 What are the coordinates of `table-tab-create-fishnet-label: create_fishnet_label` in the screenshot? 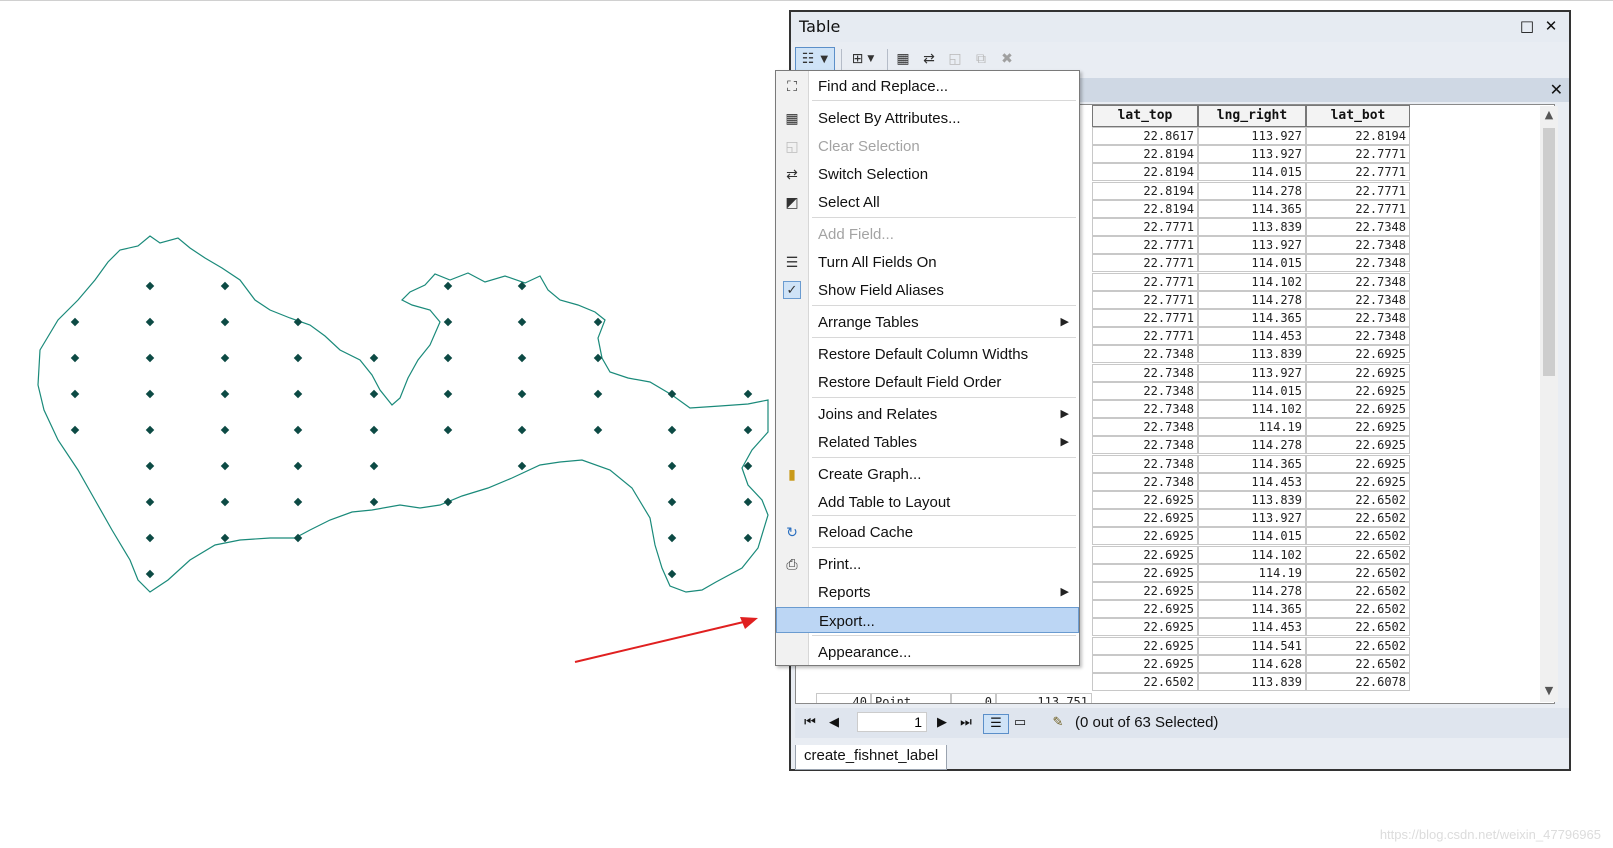 It's located at (871, 757).